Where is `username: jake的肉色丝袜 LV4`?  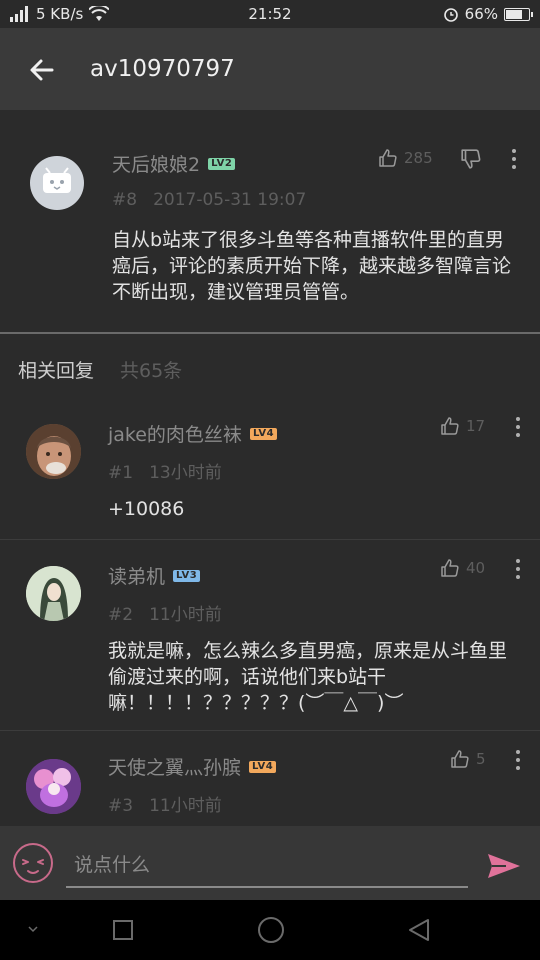
username: jake的肉色丝袜 LV4 is located at coordinates (193, 433).